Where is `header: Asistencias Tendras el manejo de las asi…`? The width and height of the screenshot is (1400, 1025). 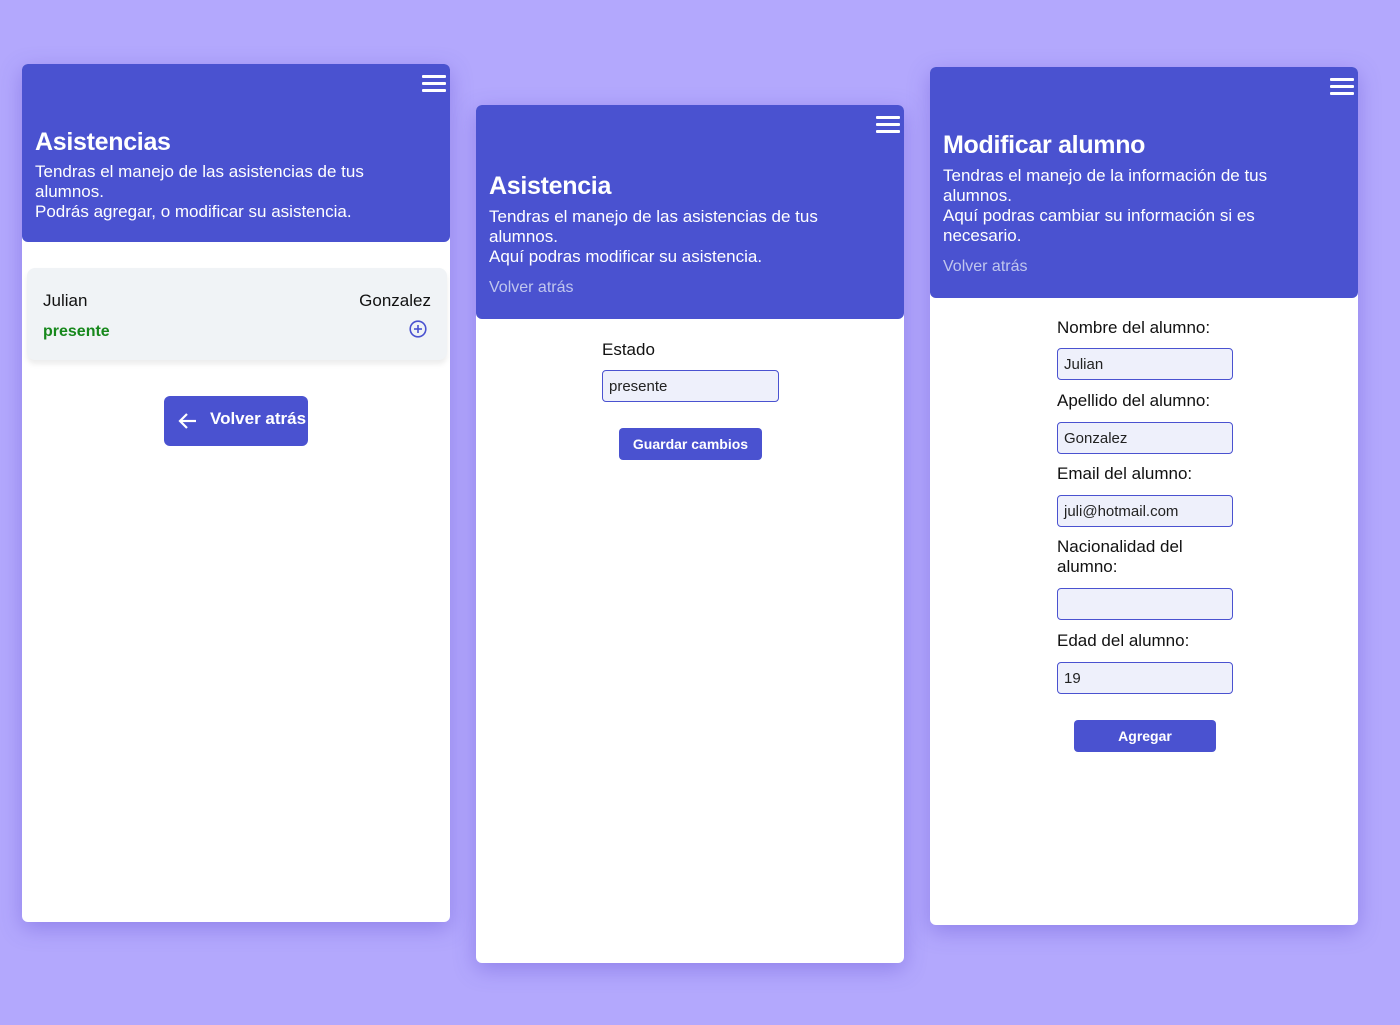
header: Asistencias Tendras el manejo de las asi… is located at coordinates (236, 153).